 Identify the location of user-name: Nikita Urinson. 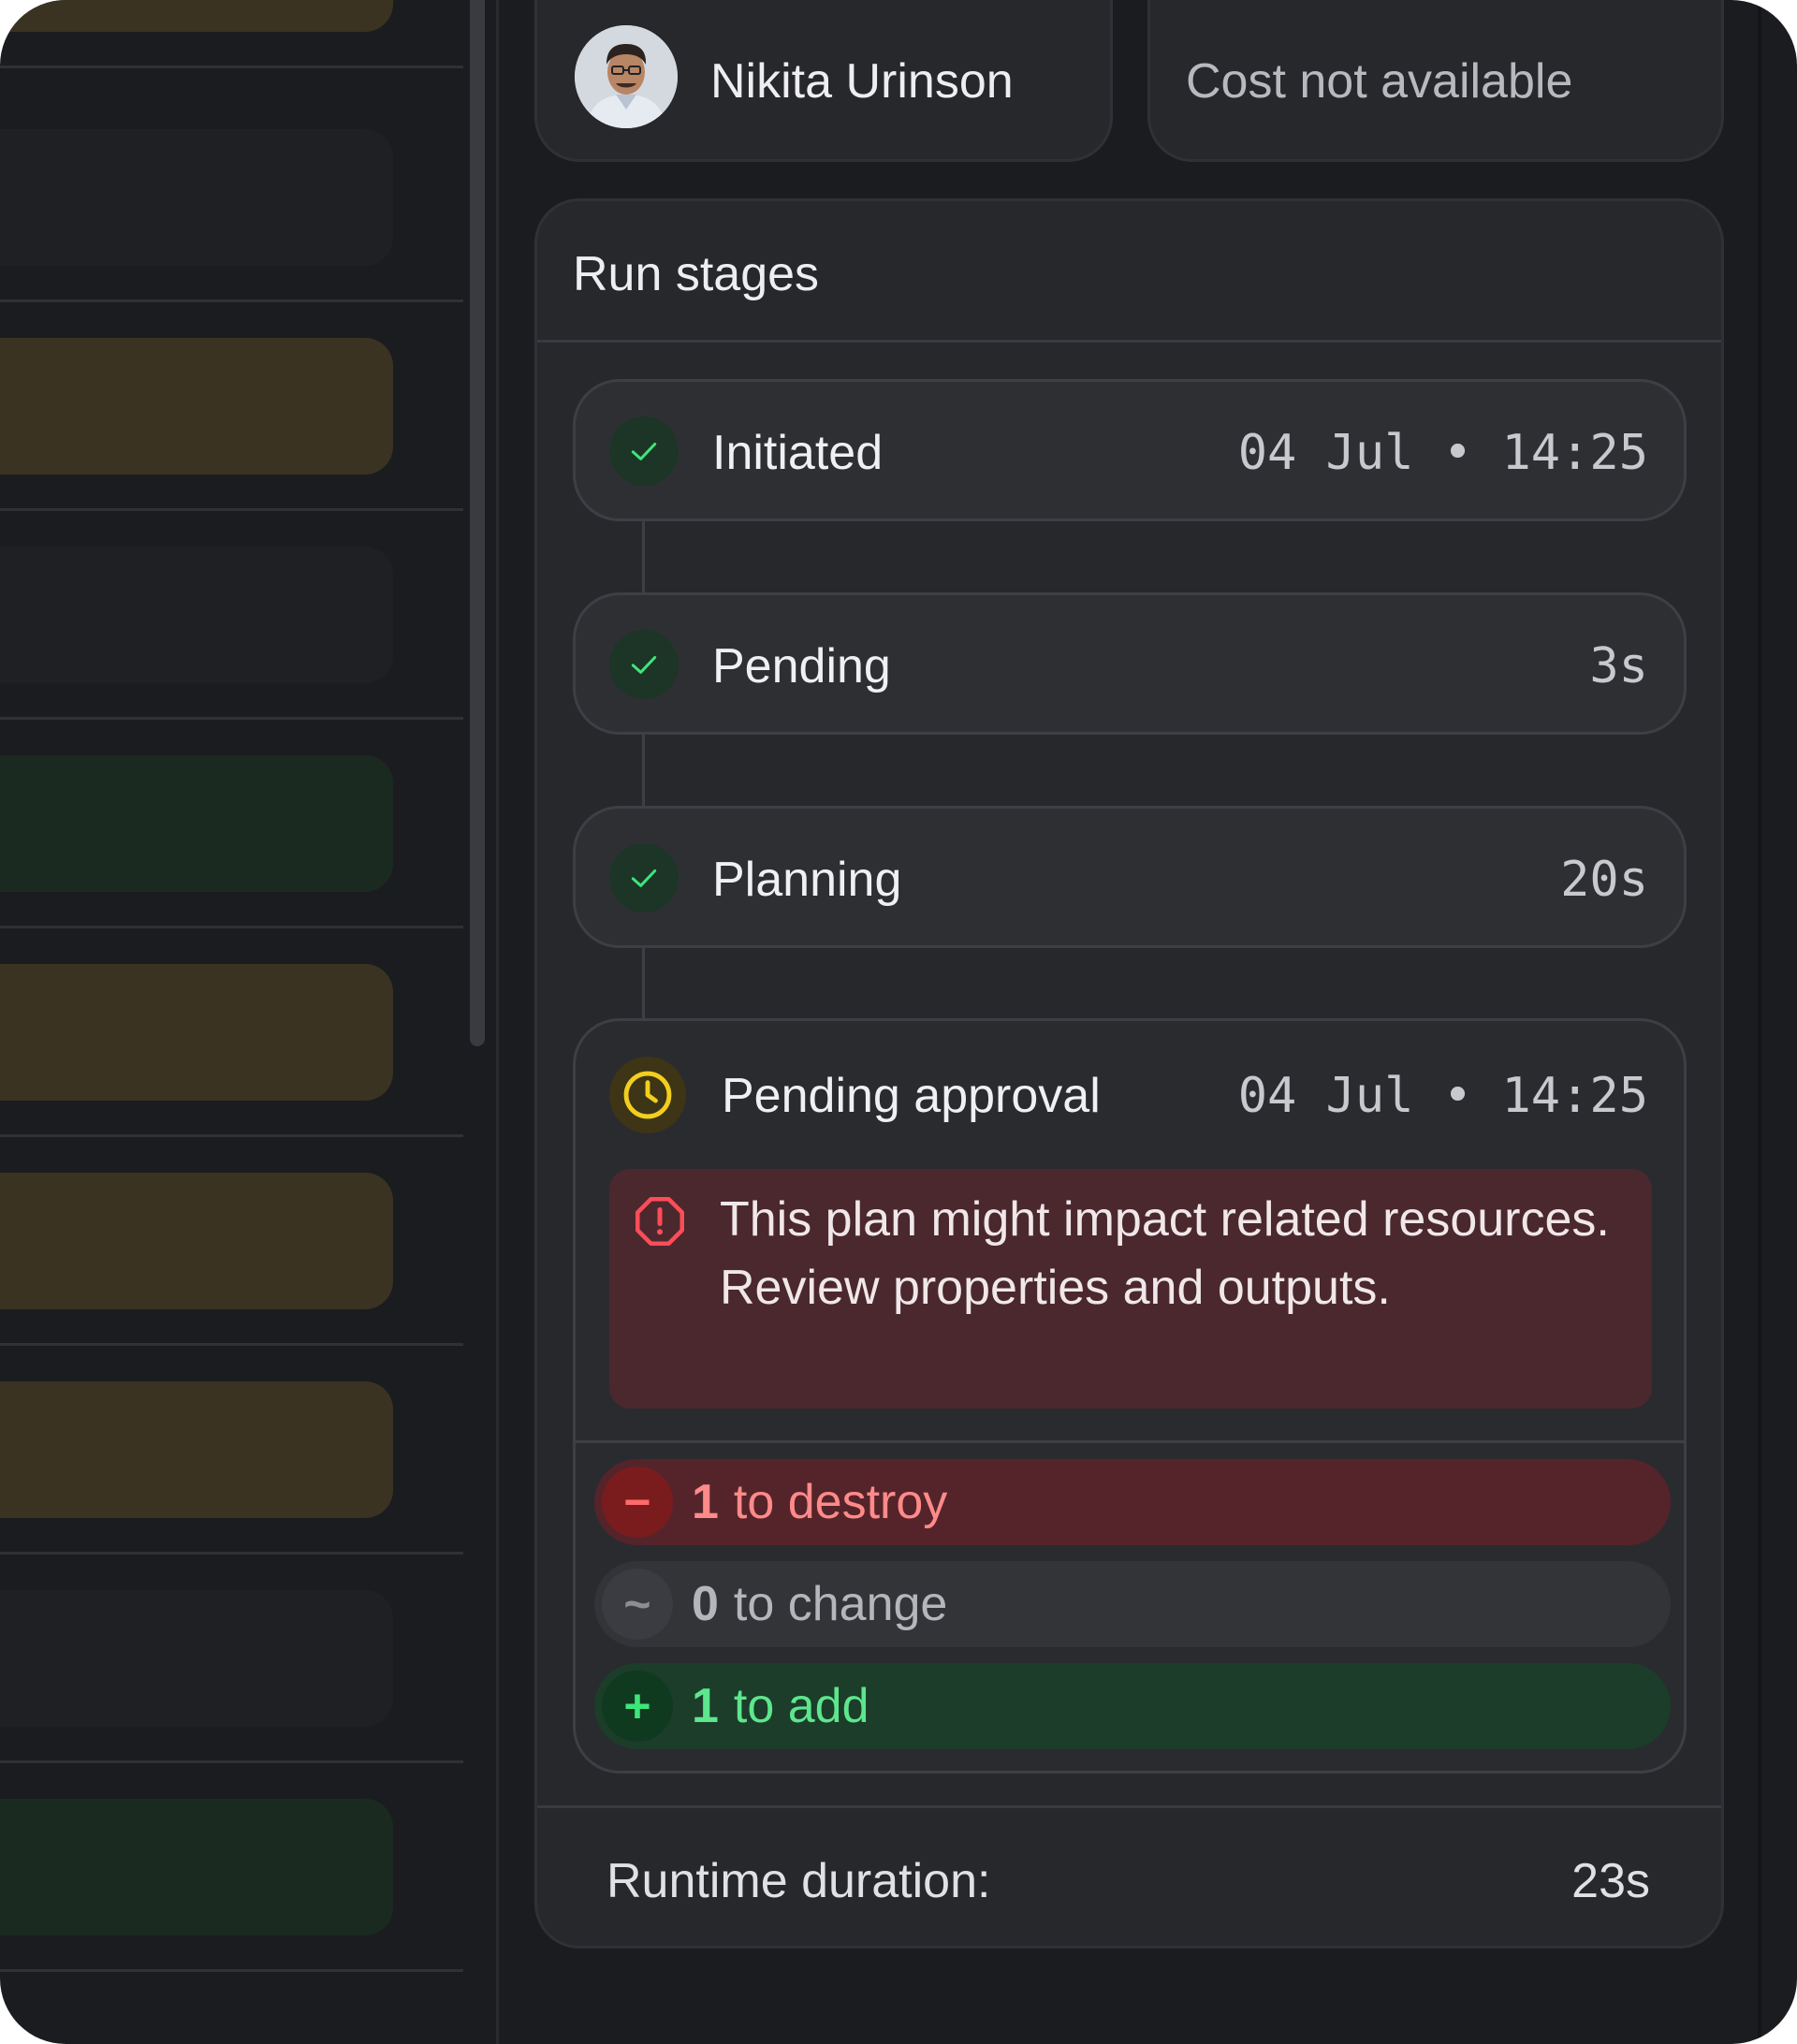
(862, 81).